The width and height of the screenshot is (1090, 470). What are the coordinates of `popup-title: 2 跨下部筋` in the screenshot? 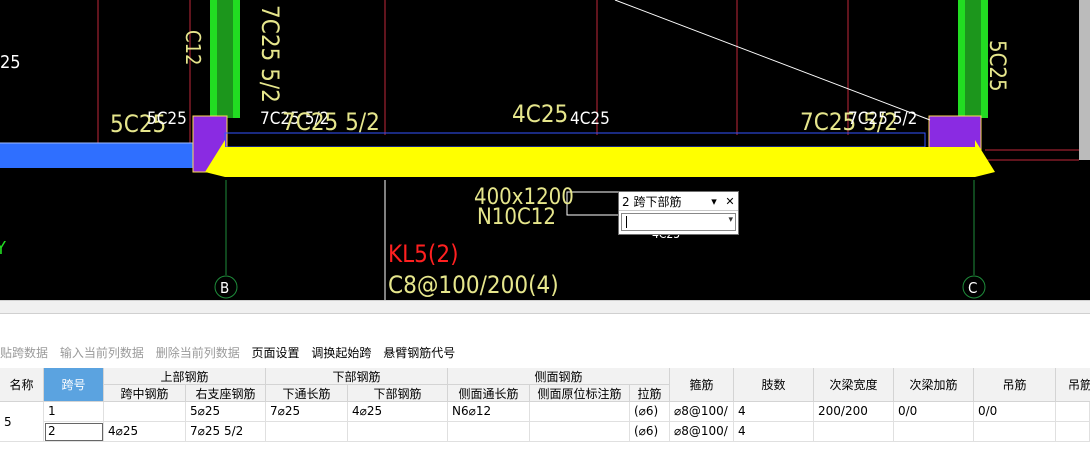 It's located at (652, 201).